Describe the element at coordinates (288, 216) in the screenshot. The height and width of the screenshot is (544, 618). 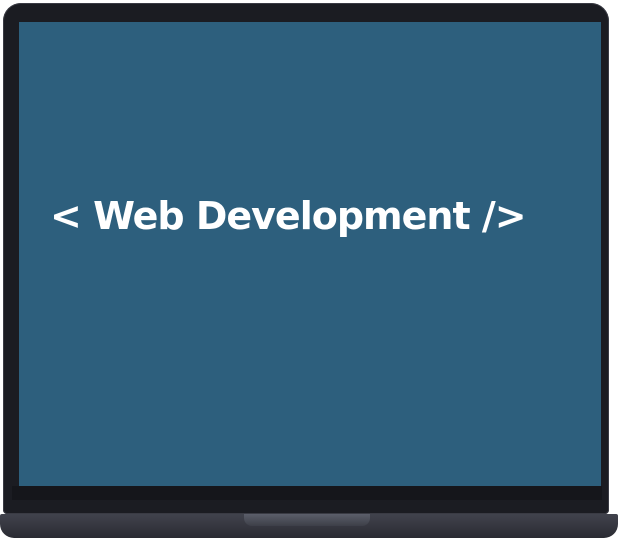
I see `screen-title: < Web Development />` at that location.